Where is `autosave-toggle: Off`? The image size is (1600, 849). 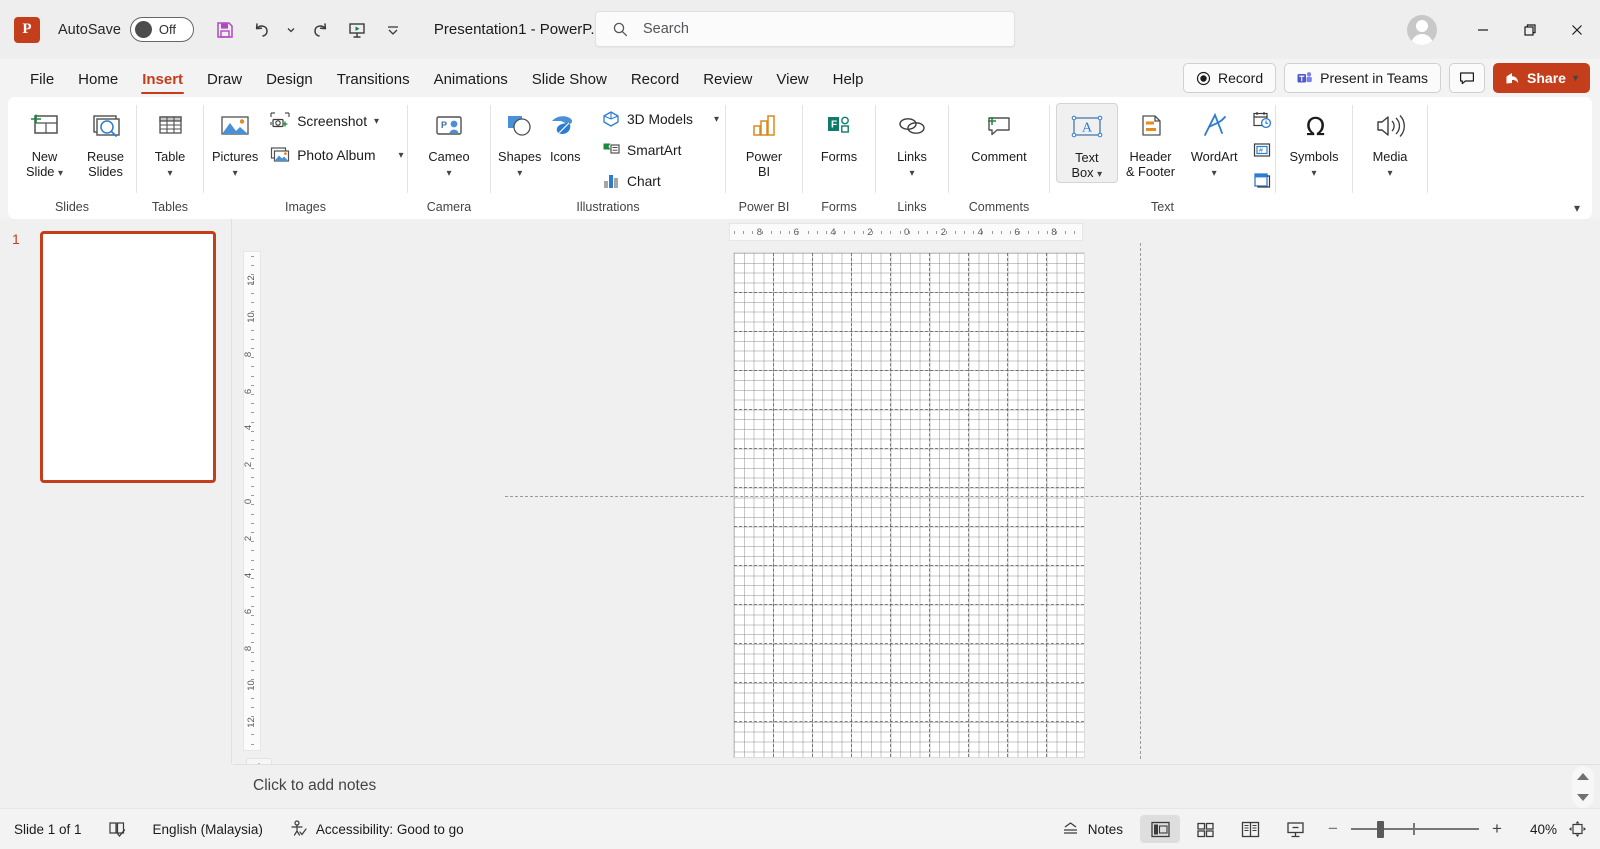 autosave-toggle: Off is located at coordinates (161, 29).